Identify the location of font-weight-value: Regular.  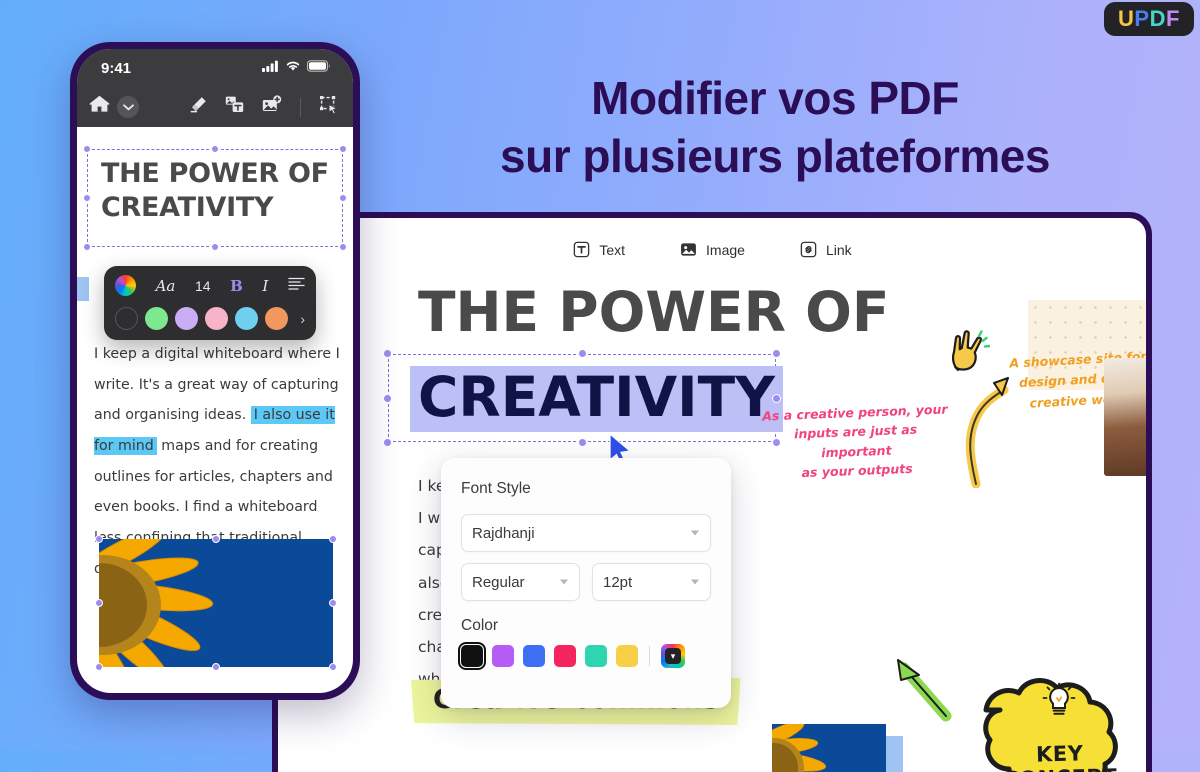
(498, 582).